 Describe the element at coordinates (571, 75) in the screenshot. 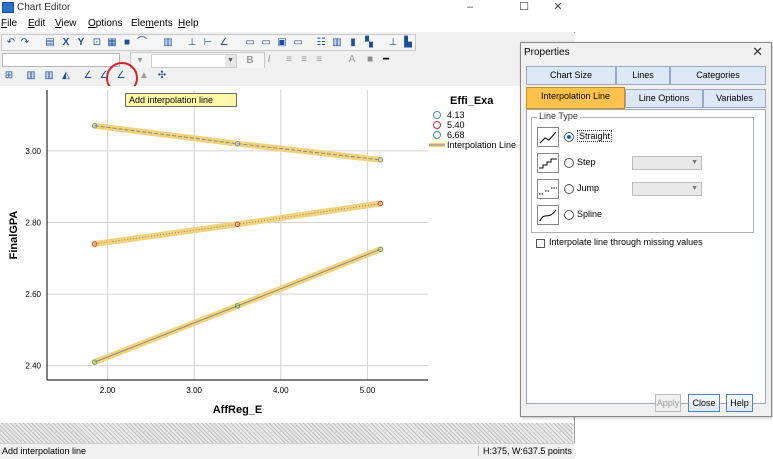

I see `tab-chart-size: Chart Size` at that location.